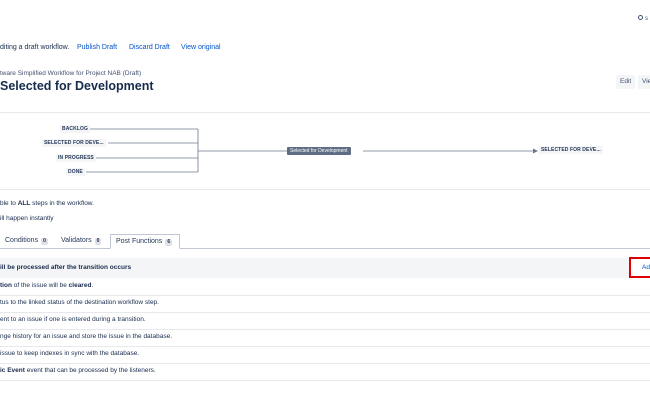  I want to click on publish-draft-link: Publish Draft, so click(97, 47).